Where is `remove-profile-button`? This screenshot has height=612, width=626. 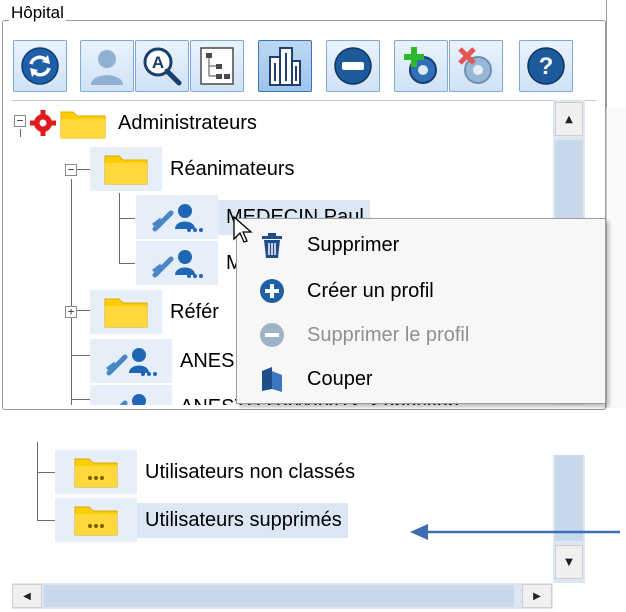
remove-profile-button is located at coordinates (476, 66).